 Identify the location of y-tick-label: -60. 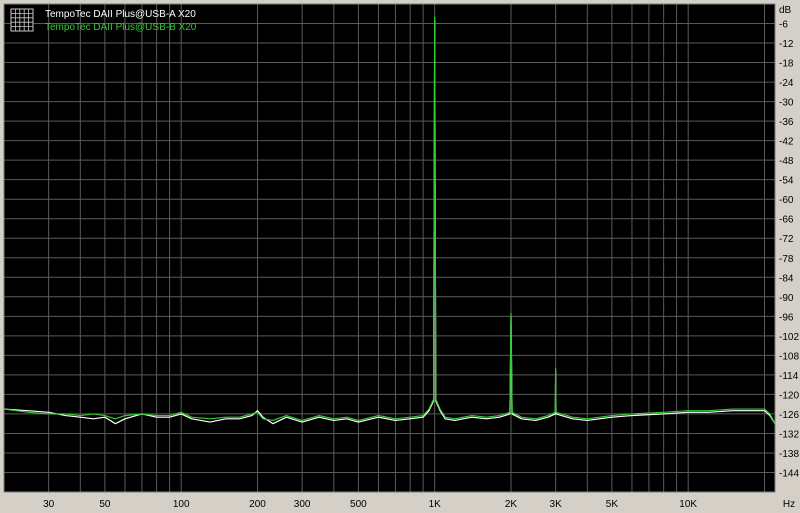
(786, 200).